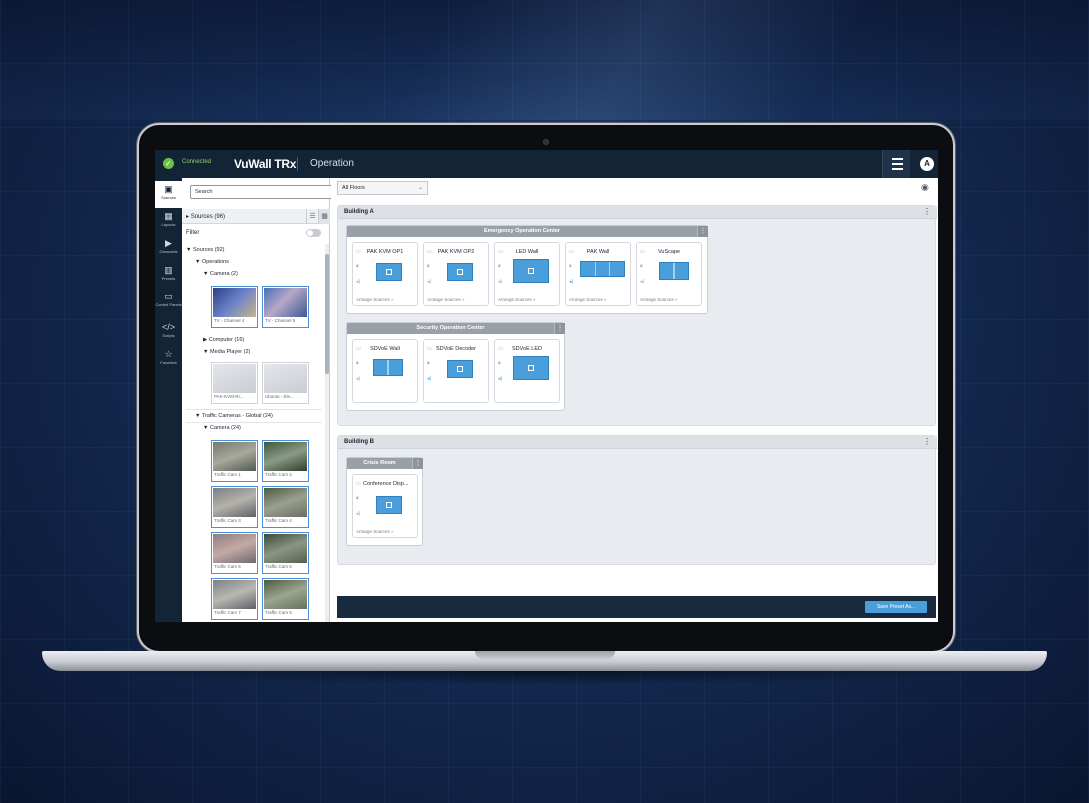 This screenshot has height=803, width=1089. Describe the element at coordinates (925, 187) in the screenshot. I see `eye-icon: ◉` at that location.